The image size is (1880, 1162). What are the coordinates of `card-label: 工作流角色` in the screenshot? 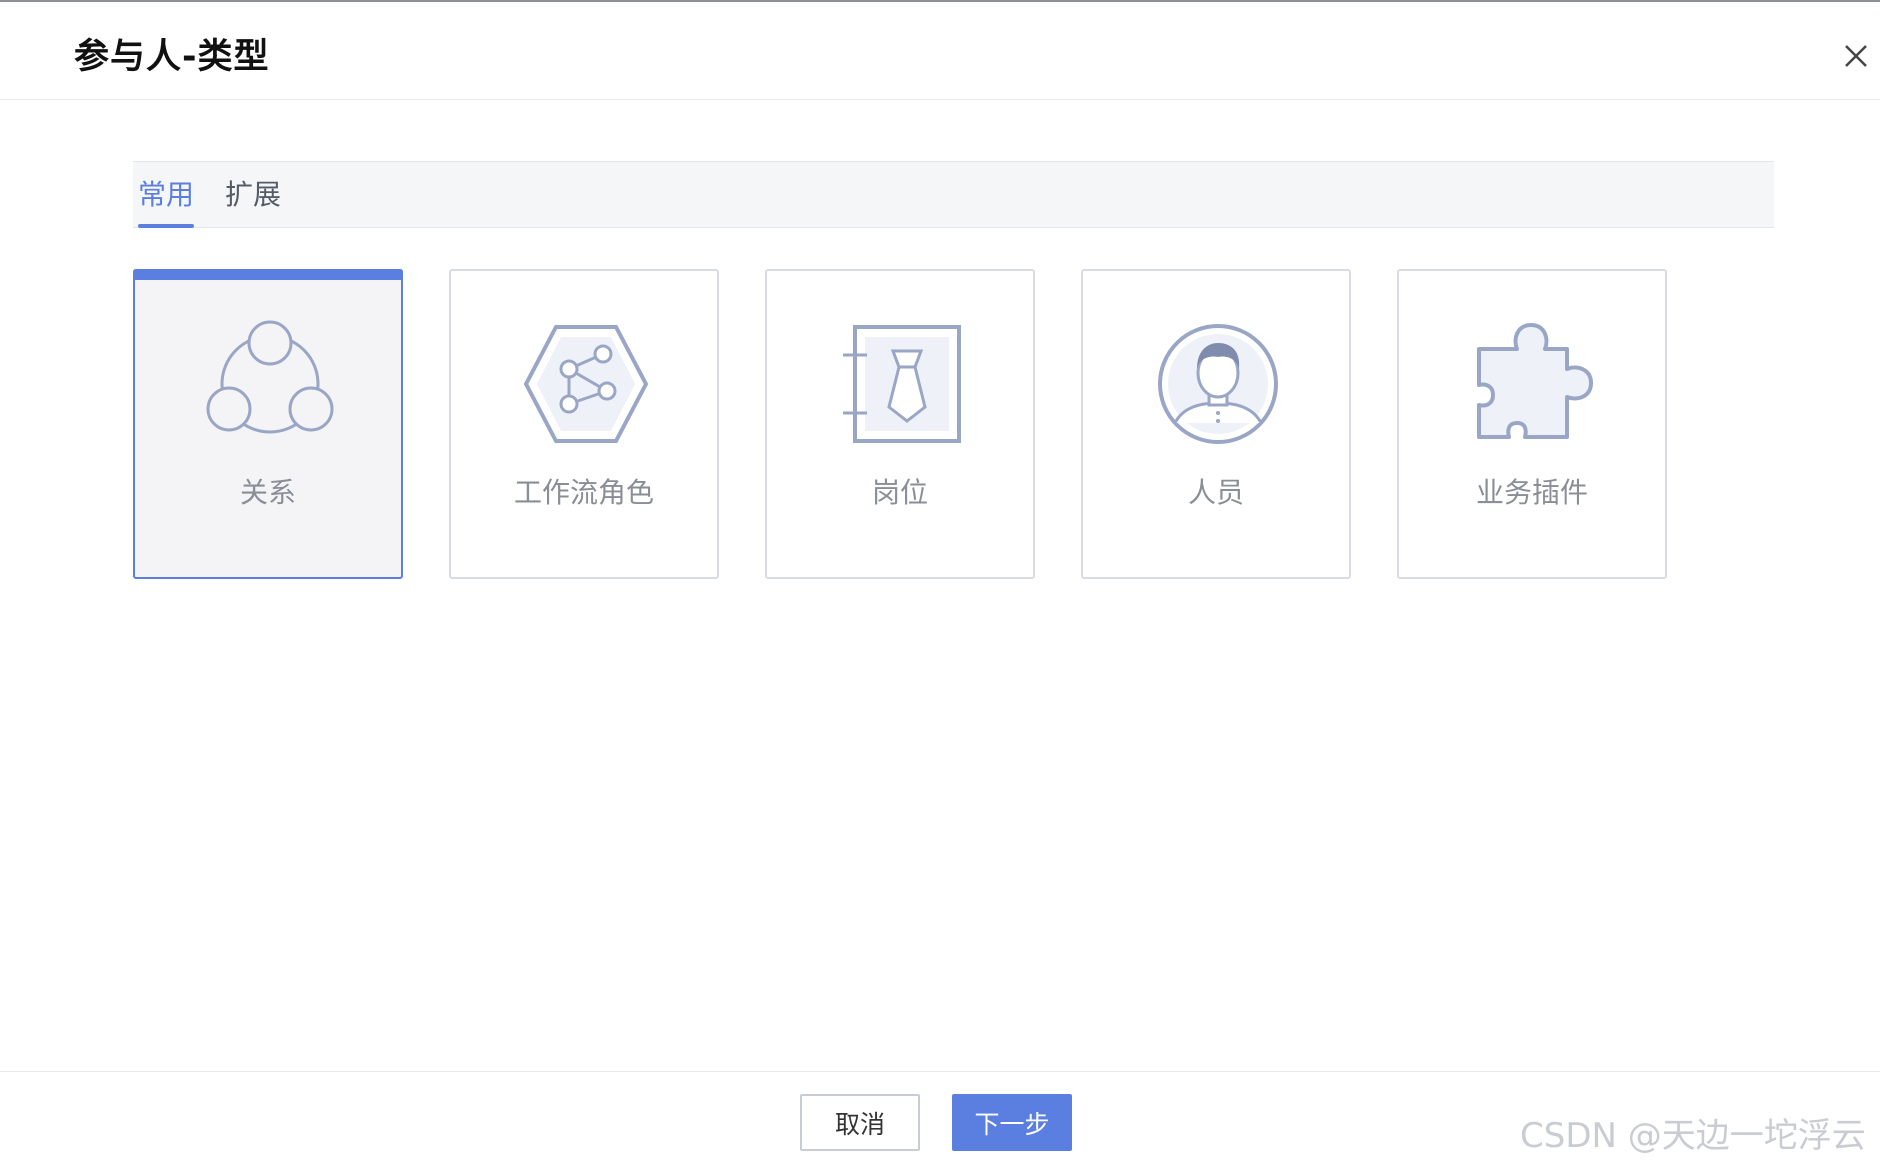 It's located at (583, 492).